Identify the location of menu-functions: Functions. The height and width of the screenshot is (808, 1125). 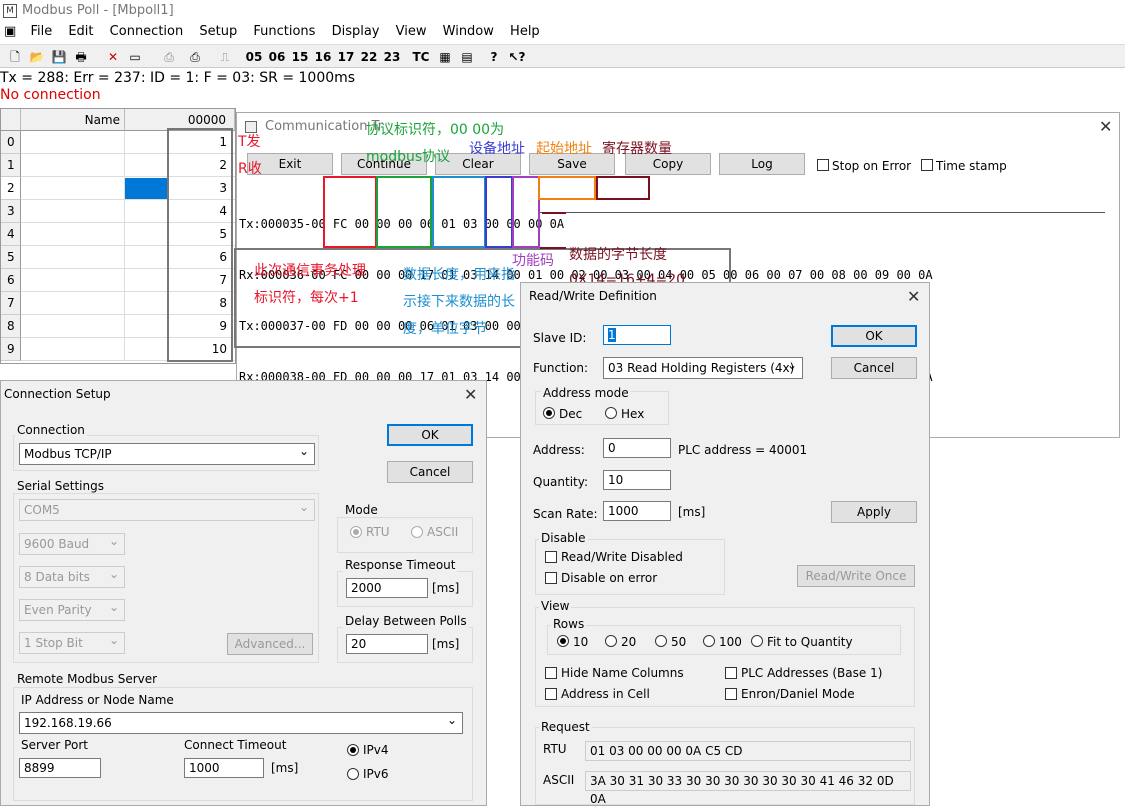
(284, 30).